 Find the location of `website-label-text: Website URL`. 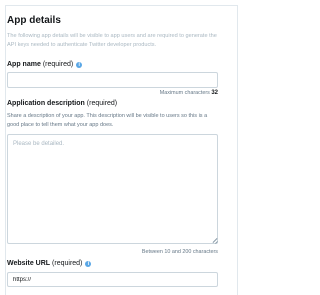

website-label-text: Website URL is located at coordinates (29, 263).